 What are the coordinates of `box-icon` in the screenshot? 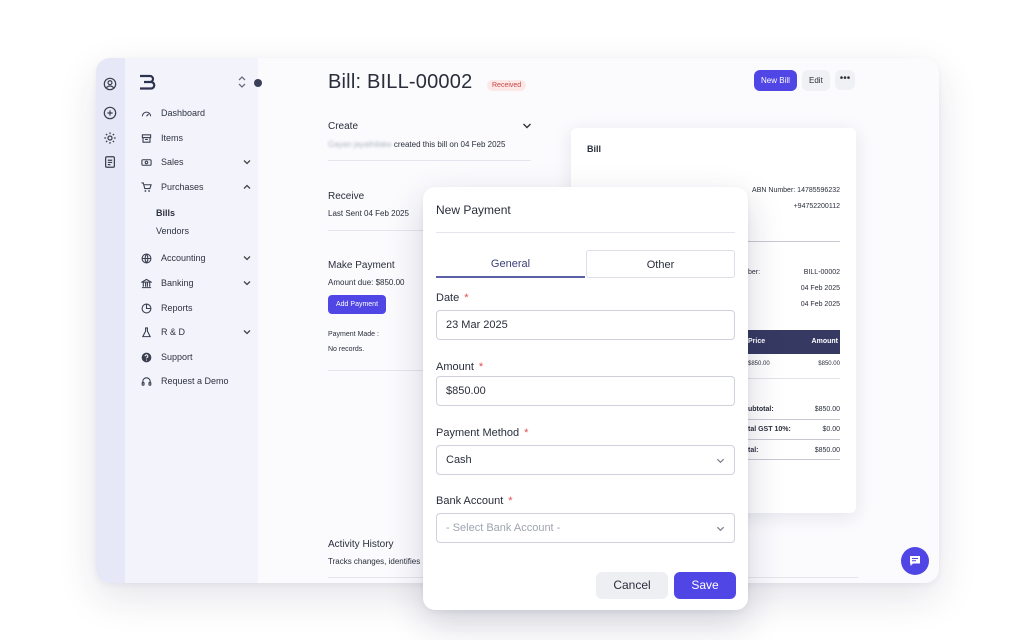 It's located at (146, 138).